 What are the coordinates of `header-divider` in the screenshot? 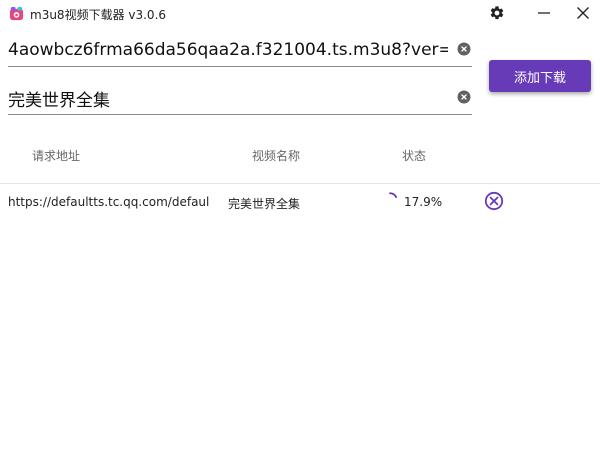 It's located at (300, 183).